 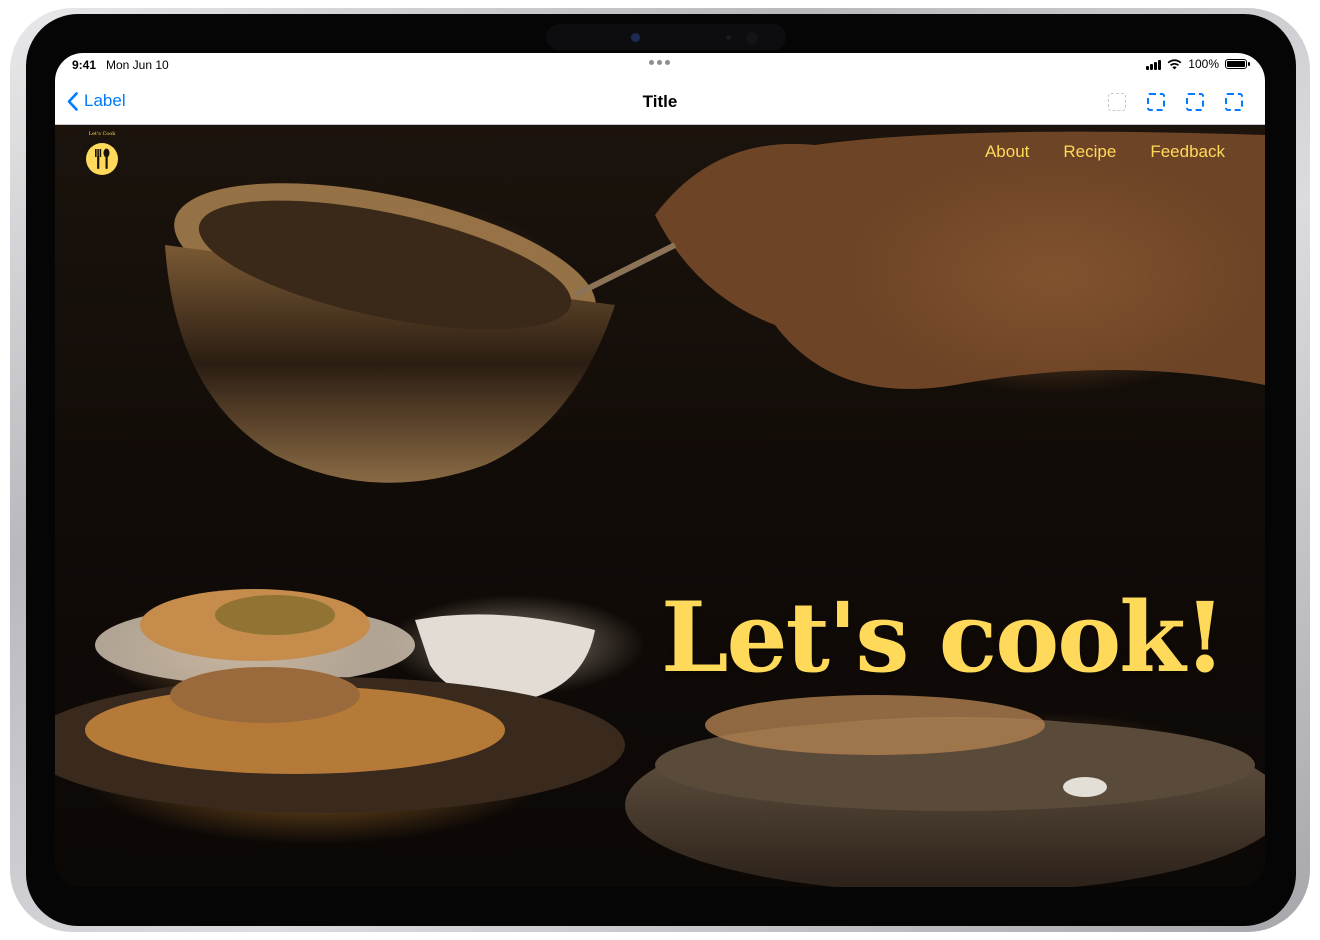 I want to click on signal-icon, so click(x=1154, y=64).